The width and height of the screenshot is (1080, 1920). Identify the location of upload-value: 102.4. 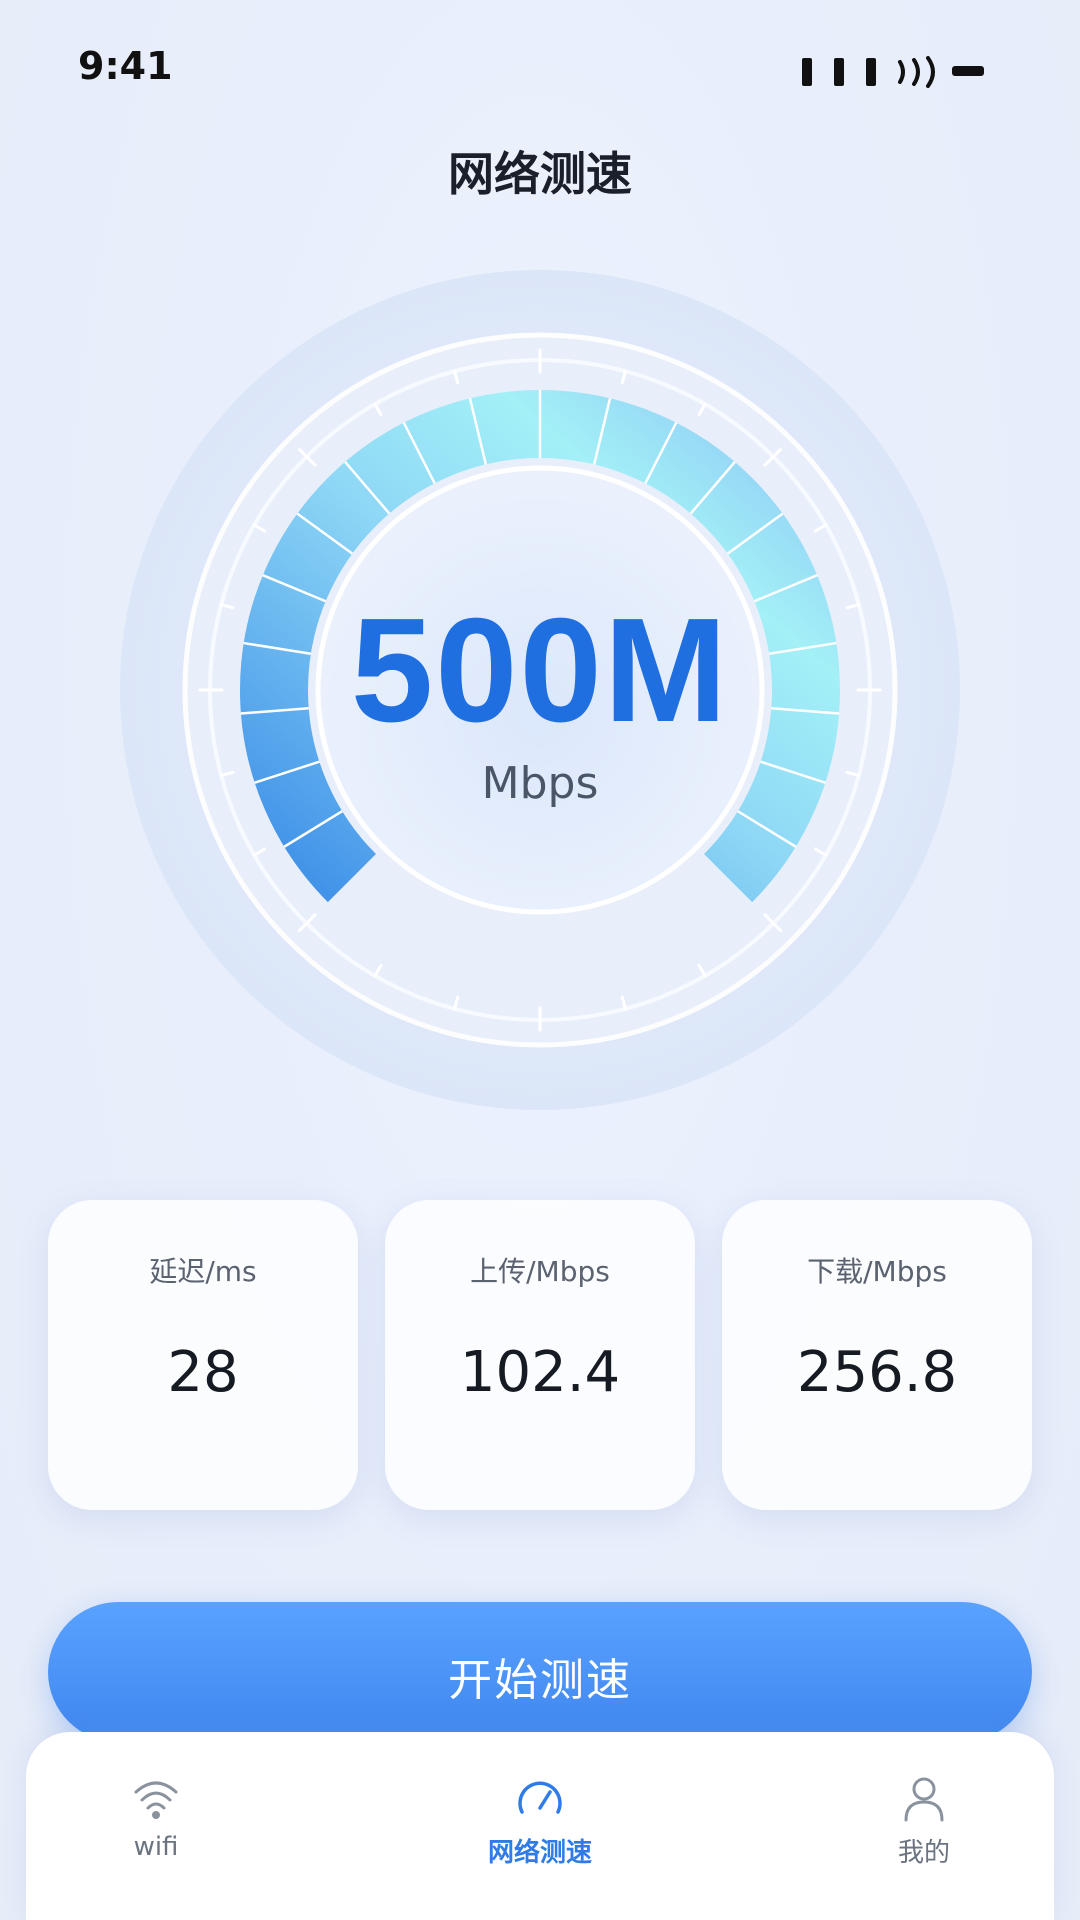
(540, 1372).